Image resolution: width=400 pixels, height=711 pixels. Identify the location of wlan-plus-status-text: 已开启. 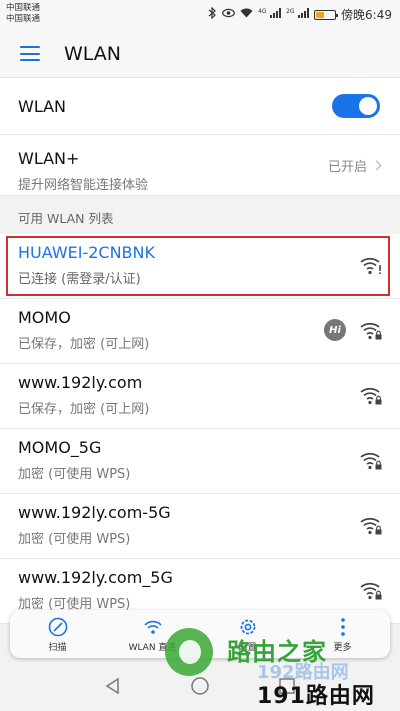
(347, 167).